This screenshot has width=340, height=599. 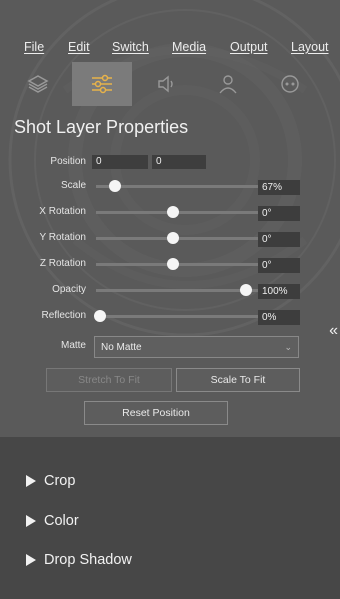 What do you see at coordinates (189, 47) in the screenshot?
I see `menu-media: Media` at bounding box center [189, 47].